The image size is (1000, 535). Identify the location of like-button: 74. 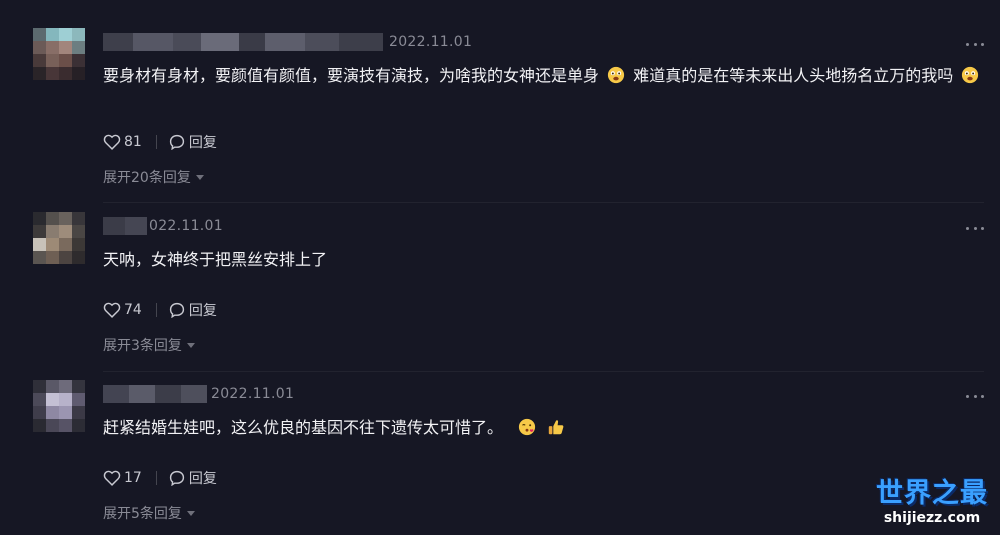
(122, 310).